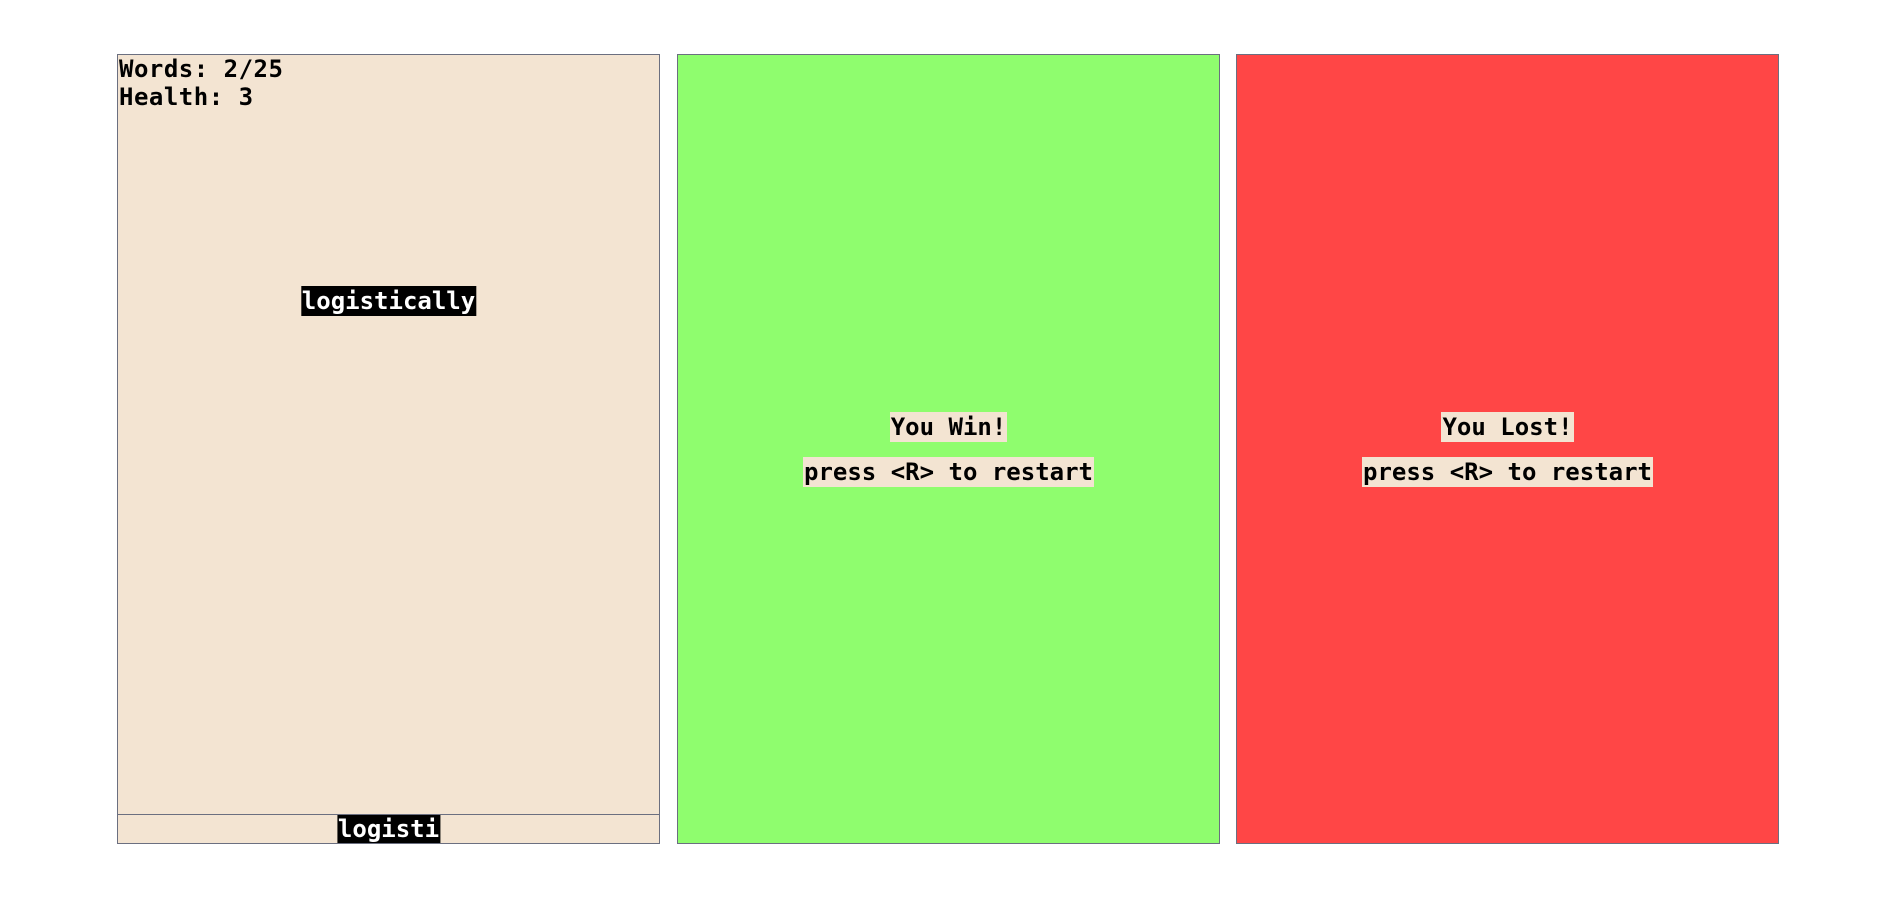 Image resolution: width=1898 pixels, height=901 pixels. Describe the element at coordinates (948, 427) in the screenshot. I see `win-title: You Win!` at that location.